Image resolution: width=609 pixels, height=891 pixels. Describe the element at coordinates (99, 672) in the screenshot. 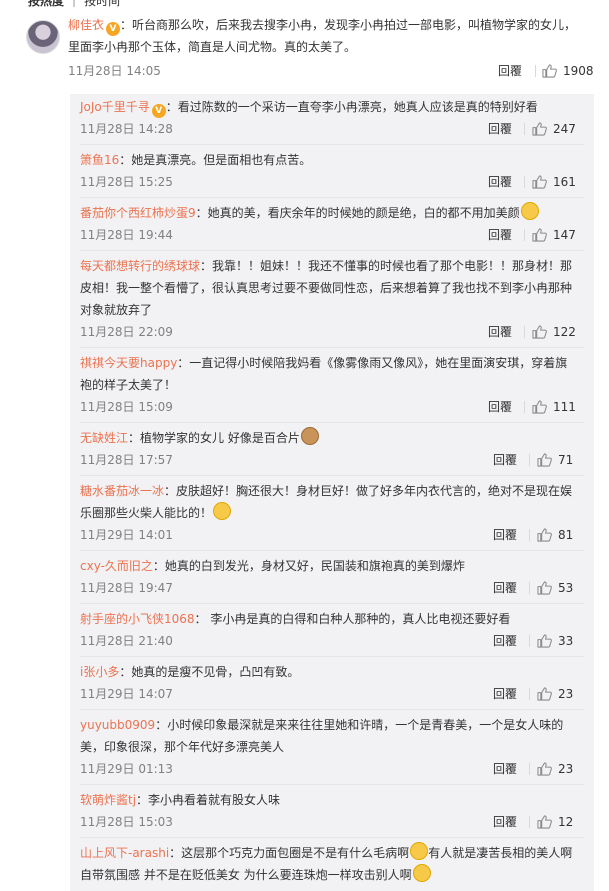

I see `reply-username: i张小多` at that location.